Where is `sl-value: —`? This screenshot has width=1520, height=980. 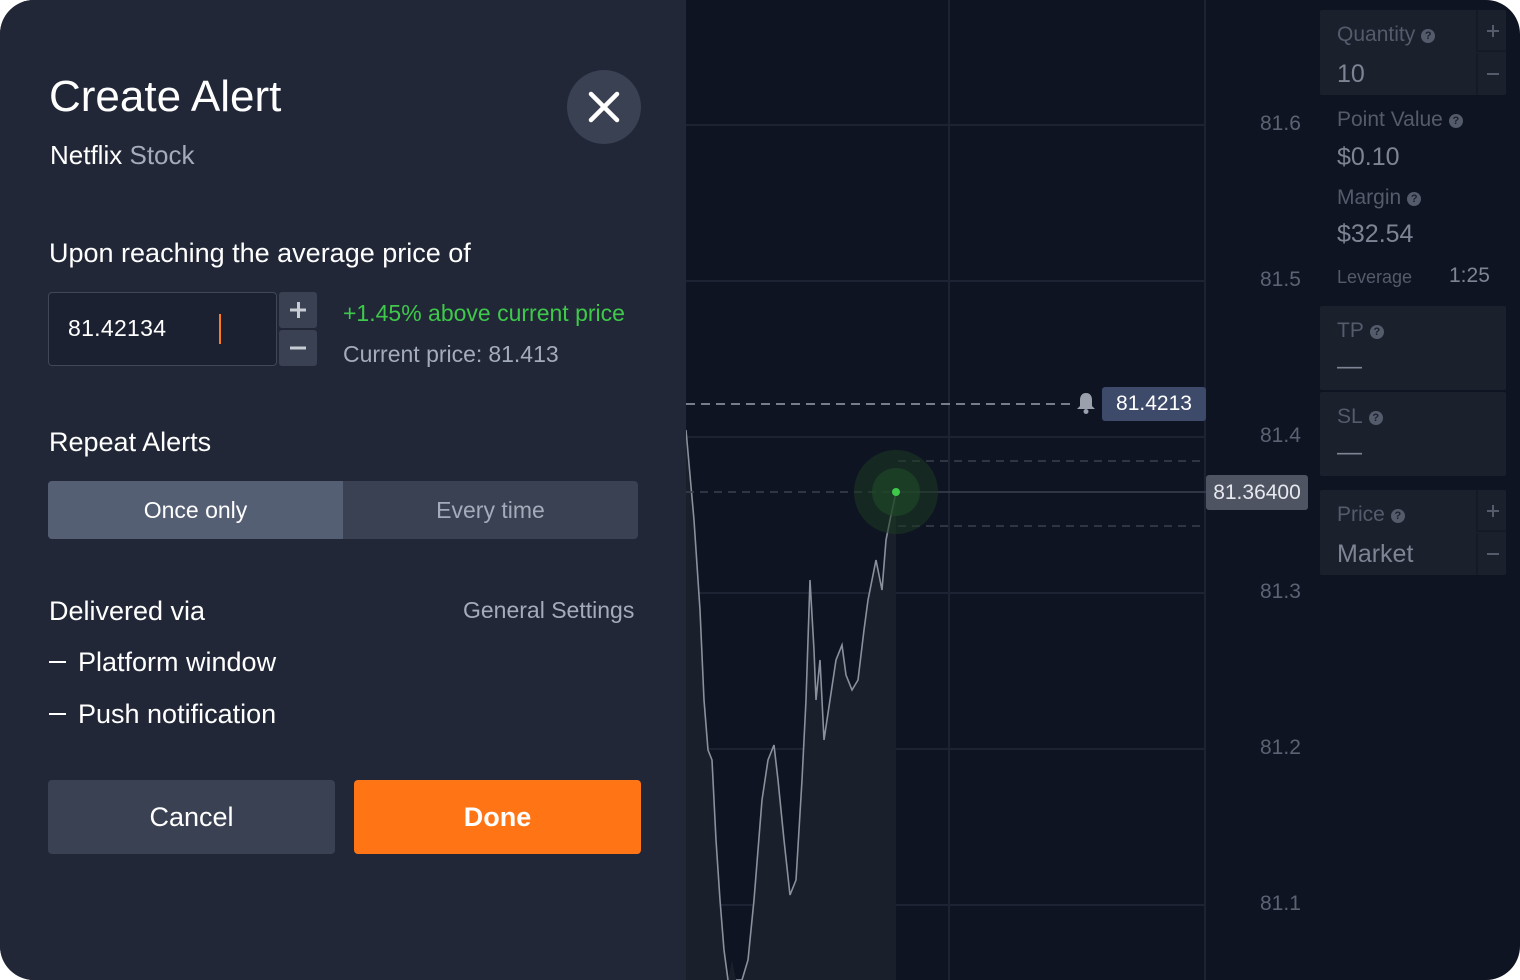
sl-value: — is located at coordinates (1349, 452).